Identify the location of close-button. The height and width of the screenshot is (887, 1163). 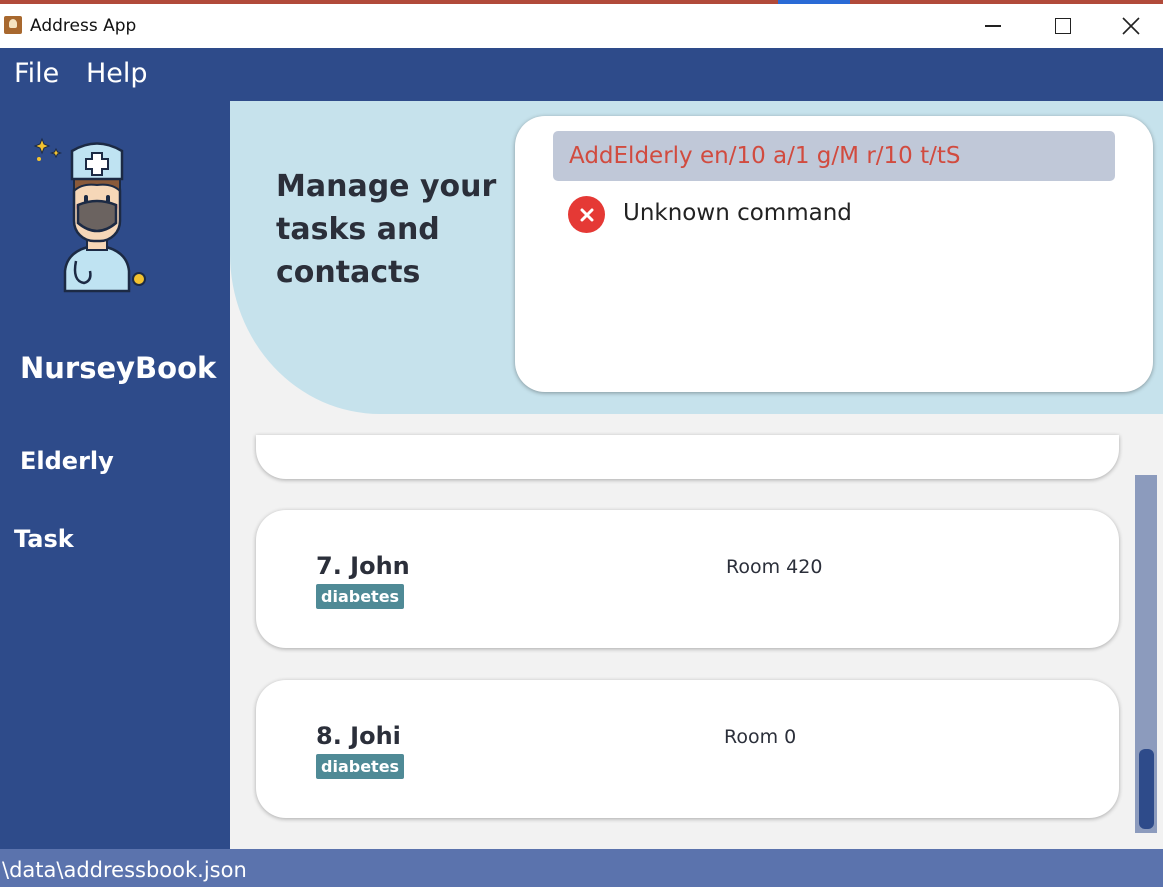
(1130, 26).